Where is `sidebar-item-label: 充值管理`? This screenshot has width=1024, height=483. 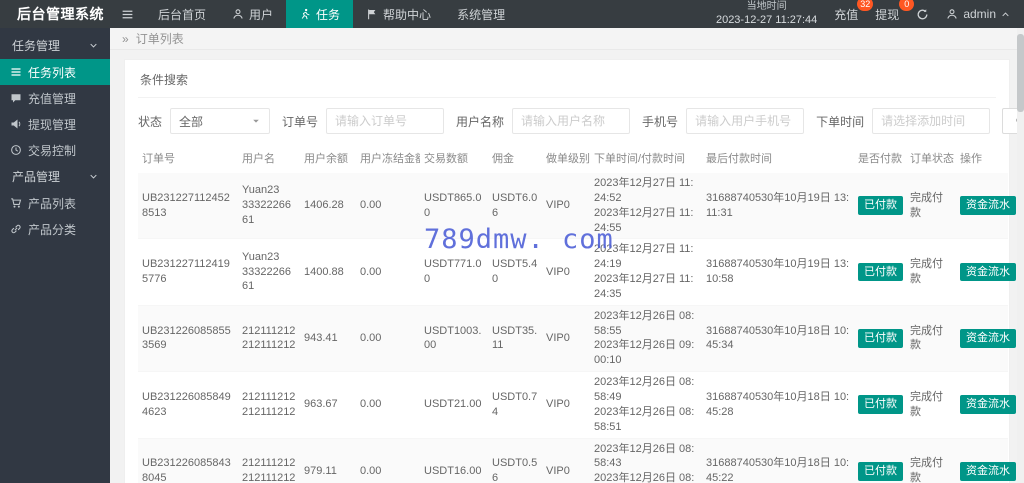
sidebar-item-label: 充值管理 is located at coordinates (52, 98).